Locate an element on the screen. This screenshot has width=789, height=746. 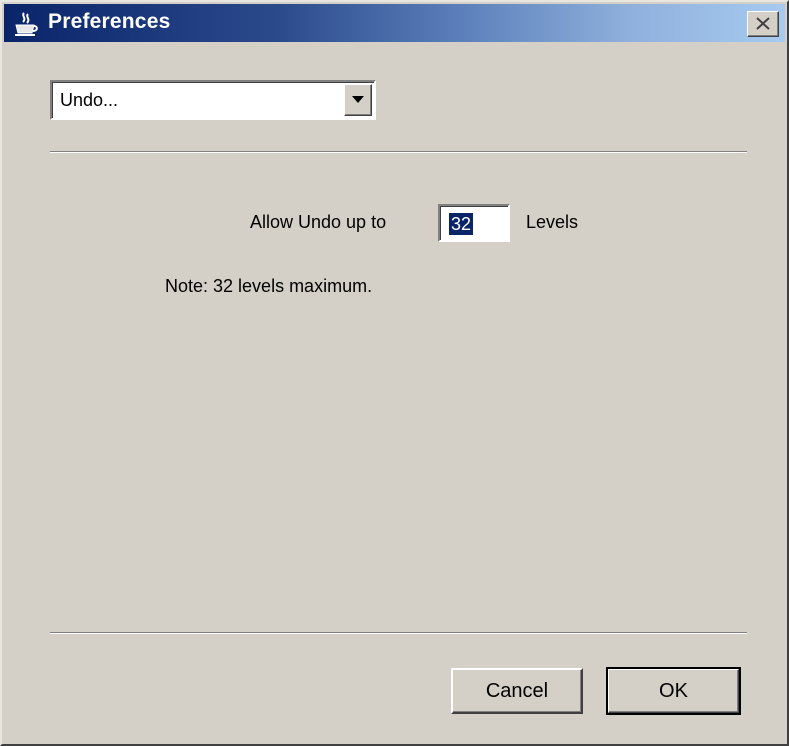
ok-button: OK is located at coordinates (673, 691).